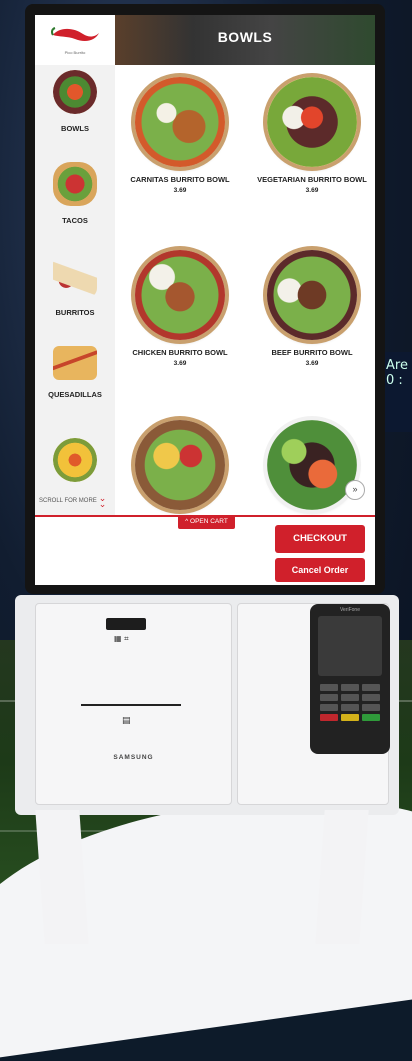  I want to click on sidebar-item-burritos: BURRITOS, so click(75, 285).